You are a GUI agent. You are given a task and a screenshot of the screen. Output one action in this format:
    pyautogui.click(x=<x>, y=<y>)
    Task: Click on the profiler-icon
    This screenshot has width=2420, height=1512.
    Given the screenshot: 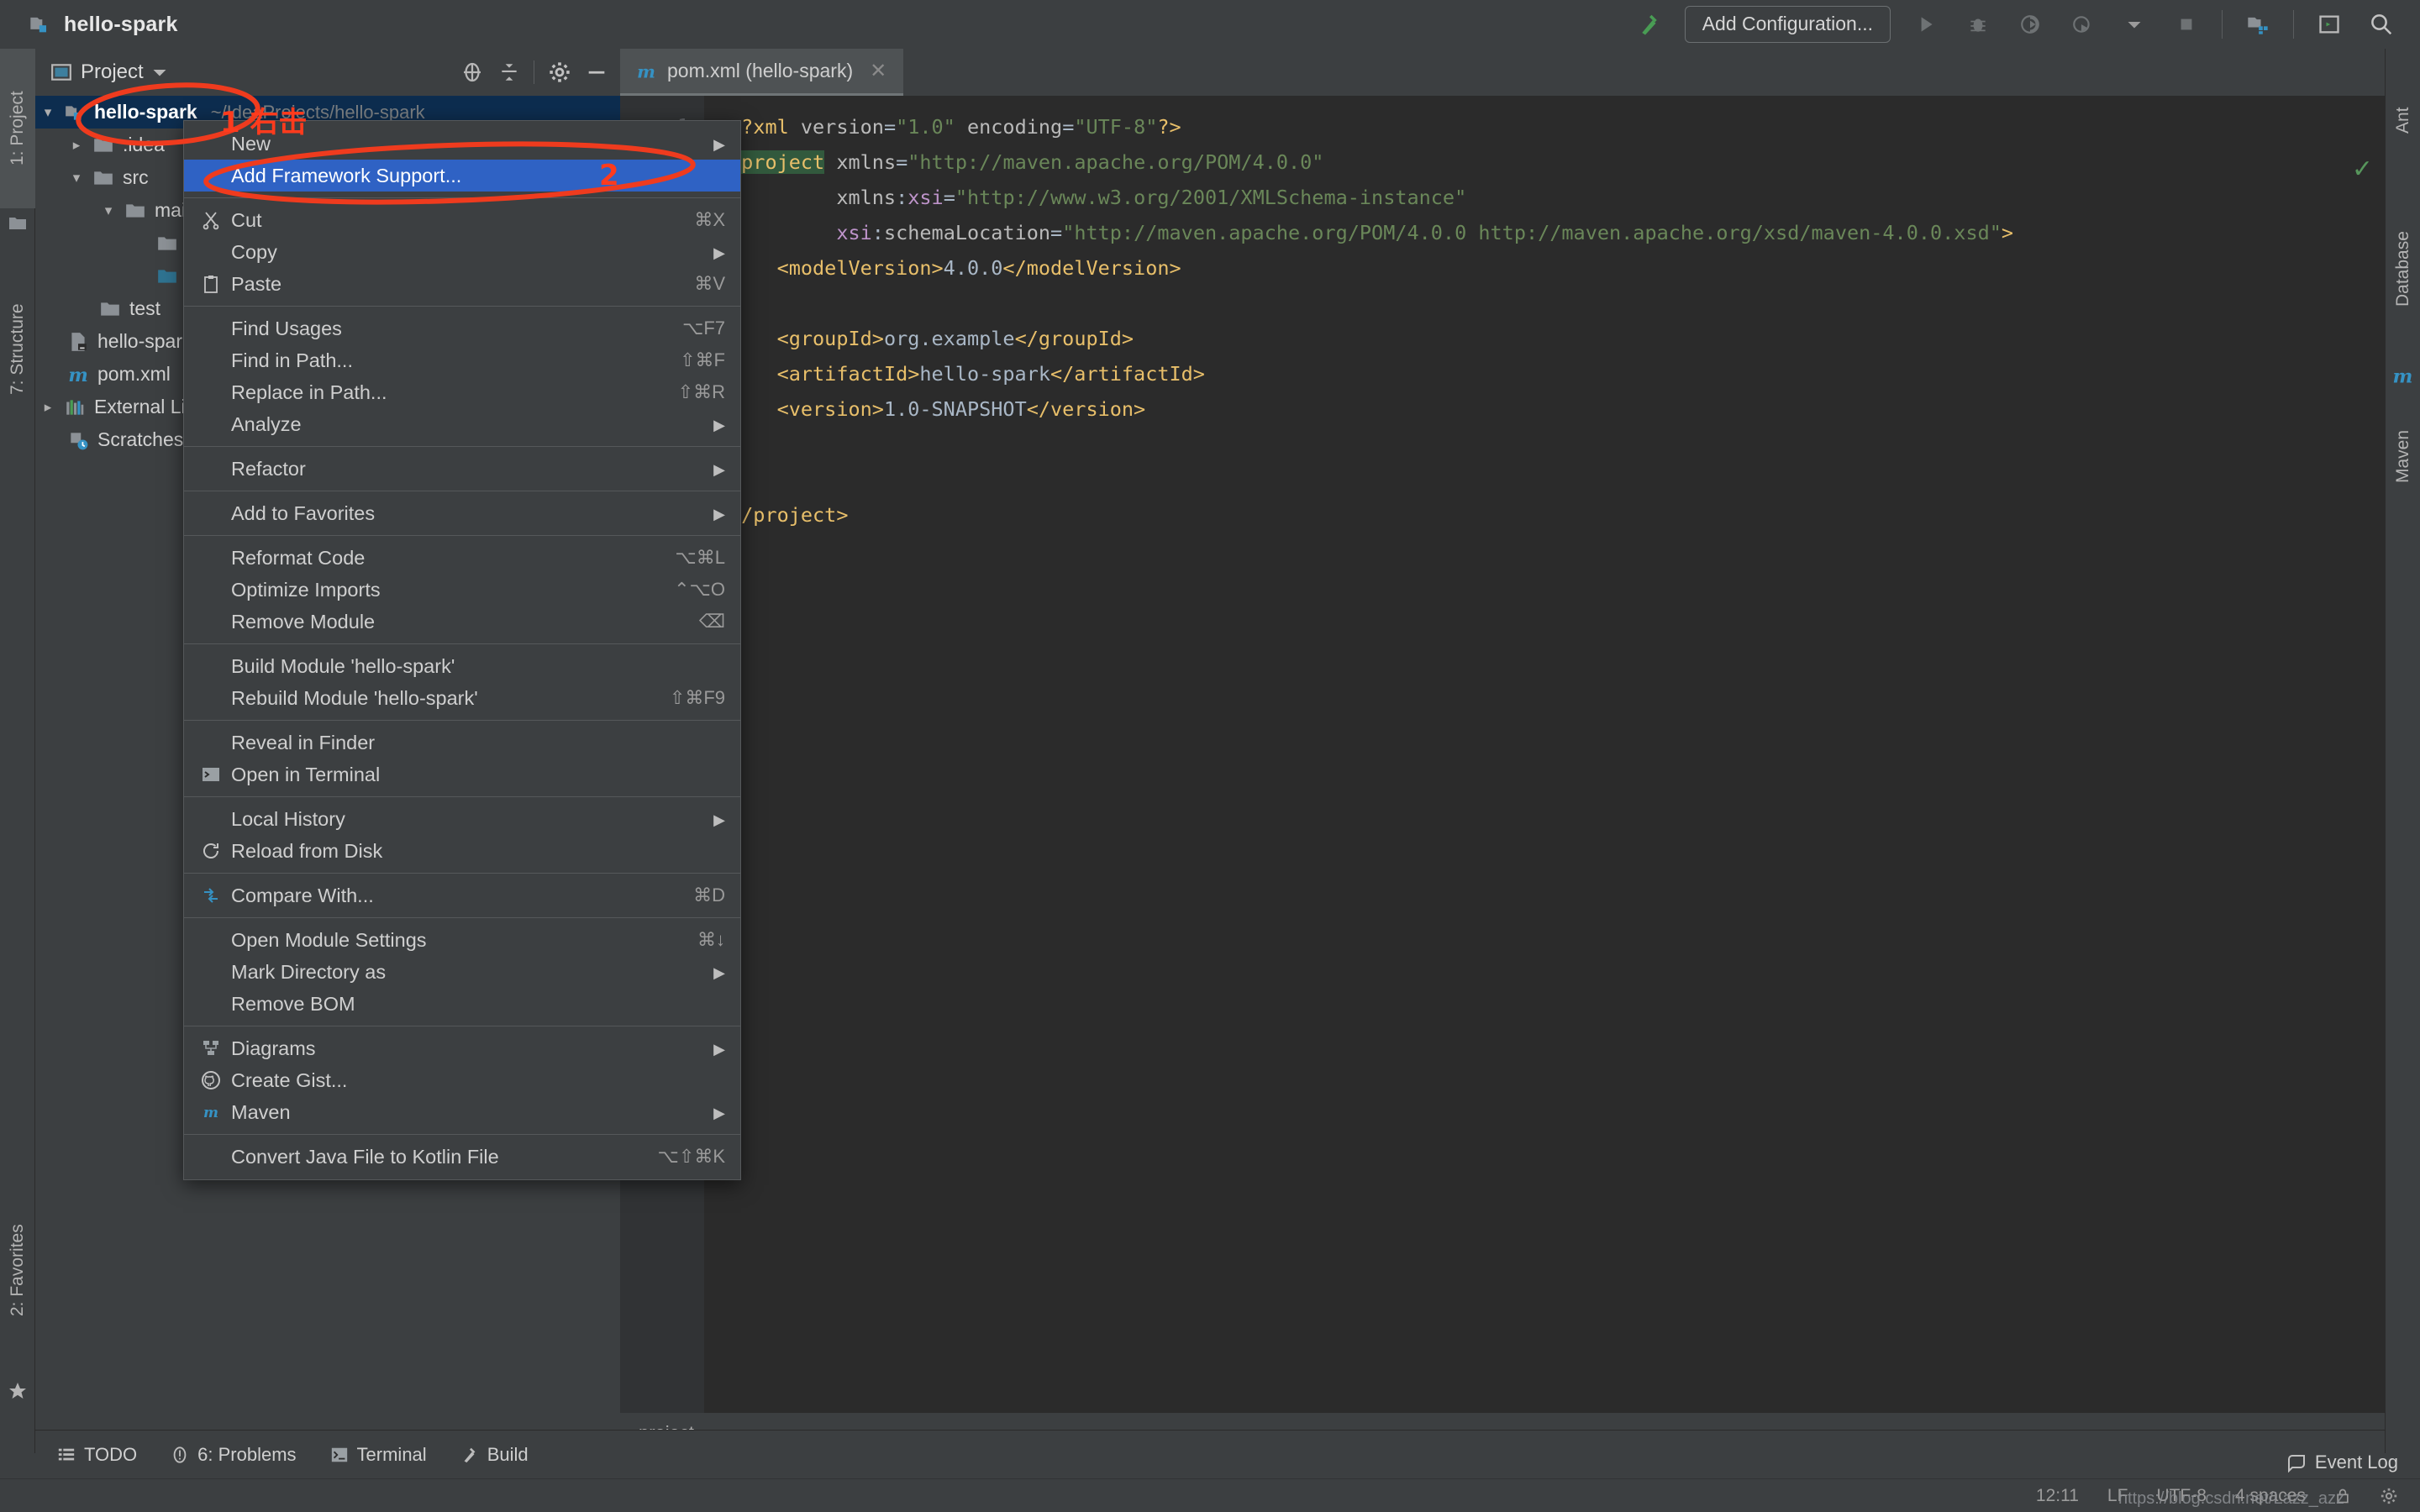 What is the action you would take?
    pyautogui.click(x=2082, y=24)
    